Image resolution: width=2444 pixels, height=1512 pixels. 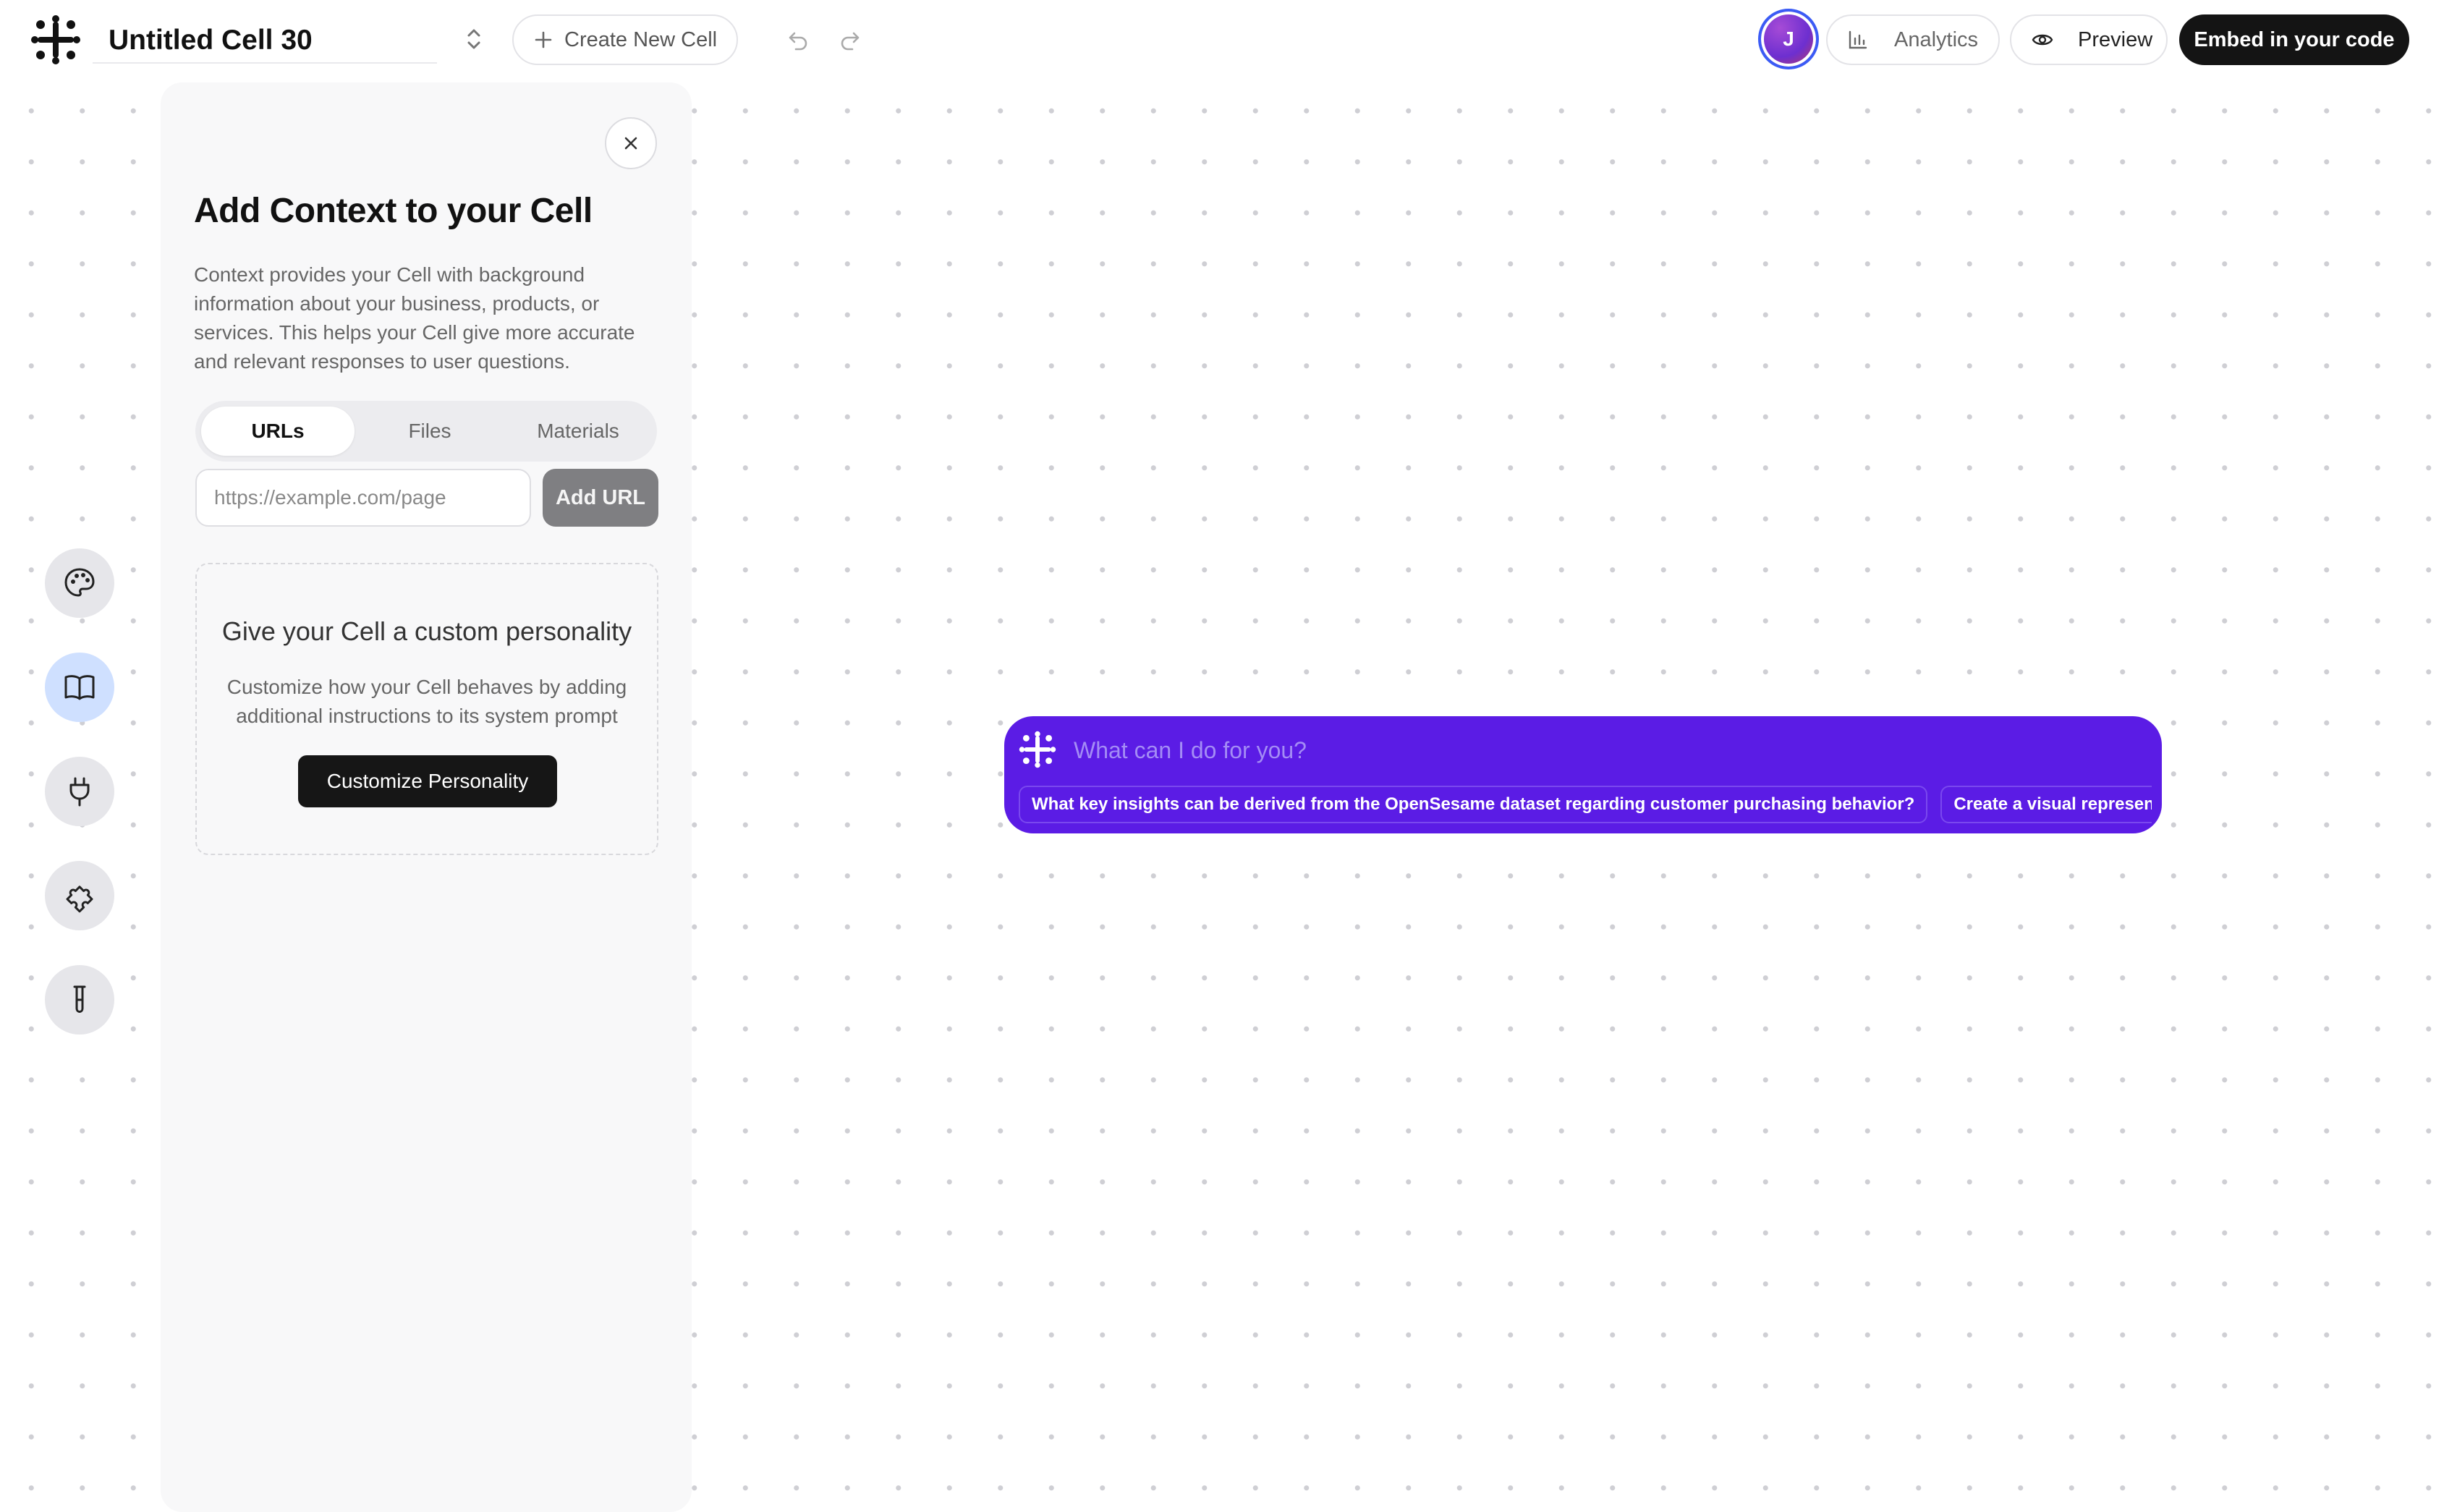 I want to click on analytics-button: Analytics, so click(x=1913, y=39).